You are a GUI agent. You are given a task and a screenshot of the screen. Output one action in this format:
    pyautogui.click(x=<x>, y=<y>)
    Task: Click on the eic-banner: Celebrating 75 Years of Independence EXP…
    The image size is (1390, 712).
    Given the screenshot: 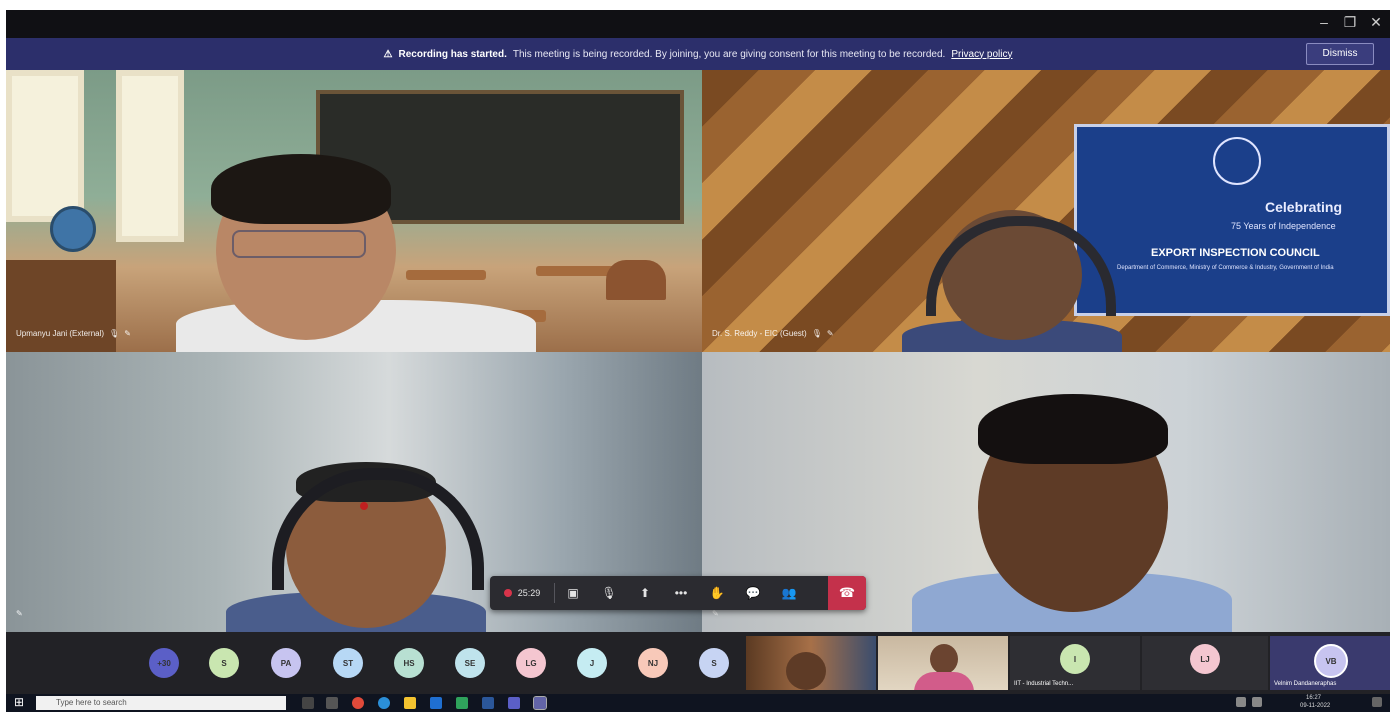 What is the action you would take?
    pyautogui.click(x=1232, y=220)
    